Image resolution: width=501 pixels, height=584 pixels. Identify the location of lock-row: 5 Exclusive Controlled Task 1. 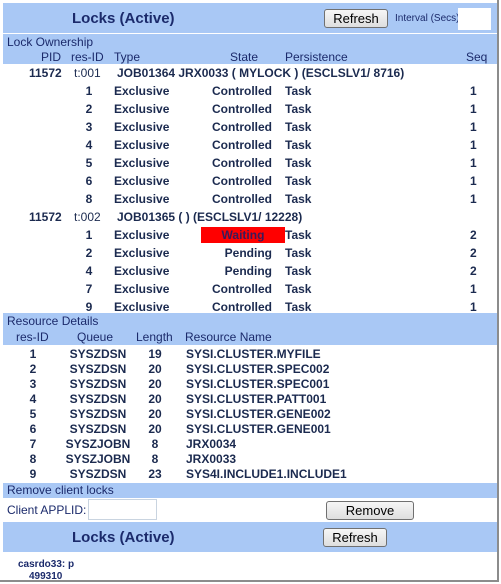
(248, 164).